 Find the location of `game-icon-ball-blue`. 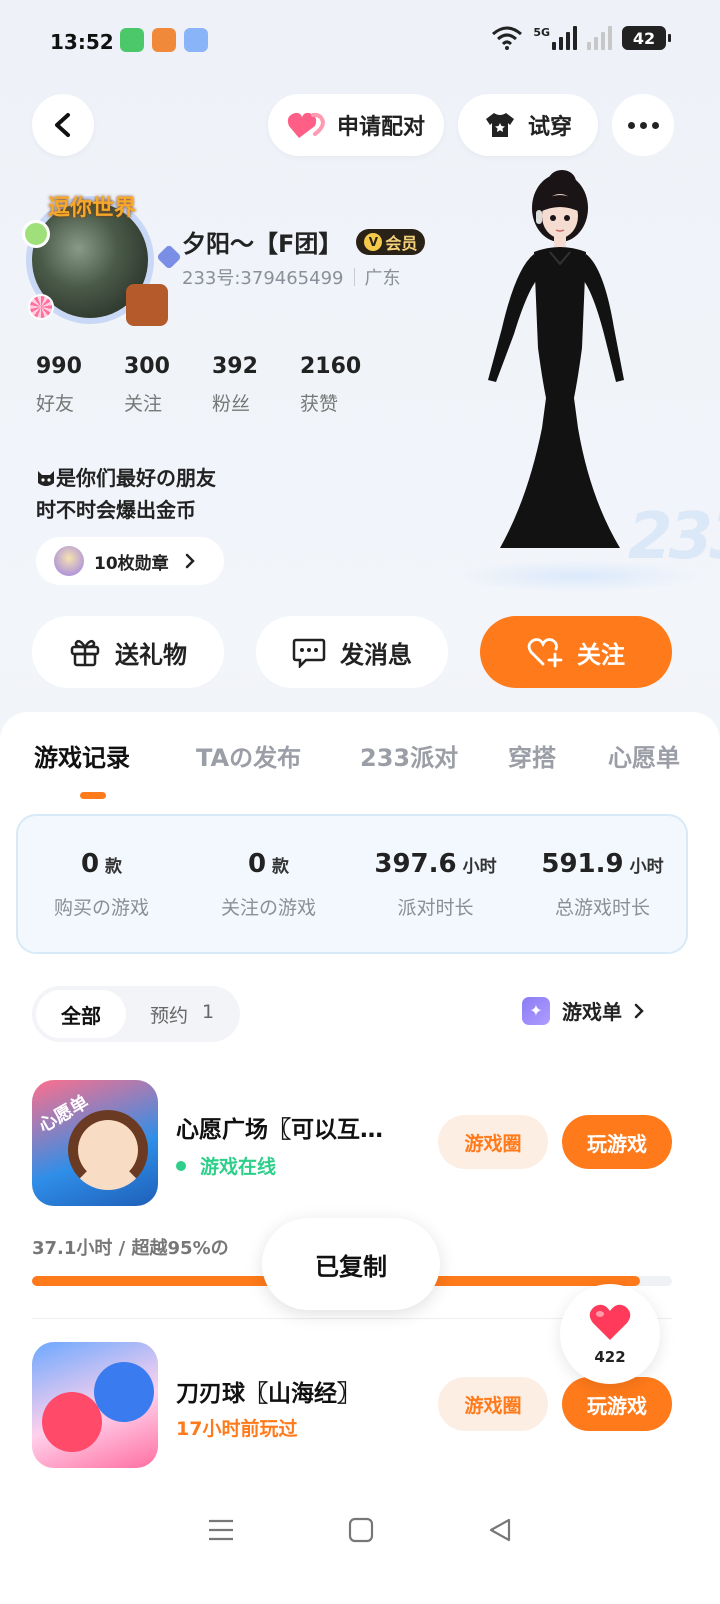

game-icon-ball-blue is located at coordinates (124, 1392).